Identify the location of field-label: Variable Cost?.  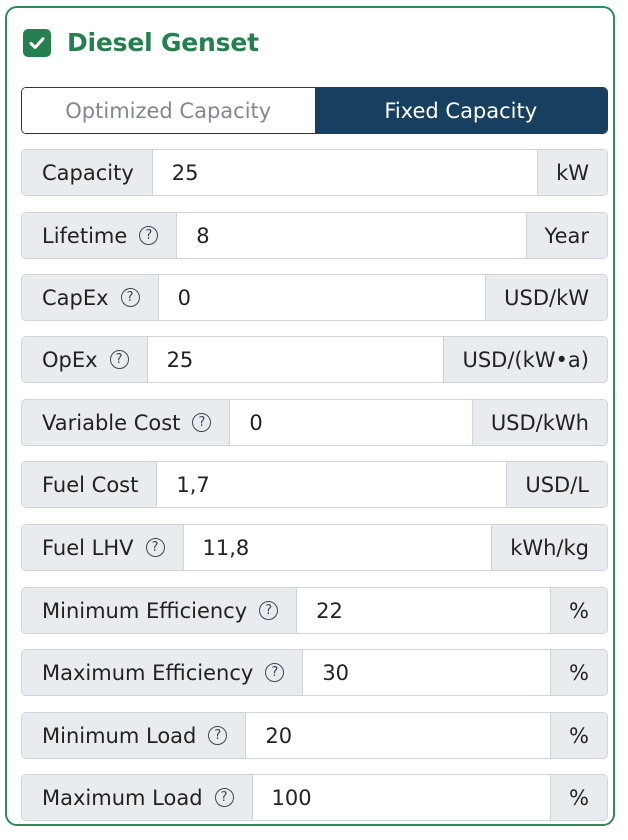
(126, 422).